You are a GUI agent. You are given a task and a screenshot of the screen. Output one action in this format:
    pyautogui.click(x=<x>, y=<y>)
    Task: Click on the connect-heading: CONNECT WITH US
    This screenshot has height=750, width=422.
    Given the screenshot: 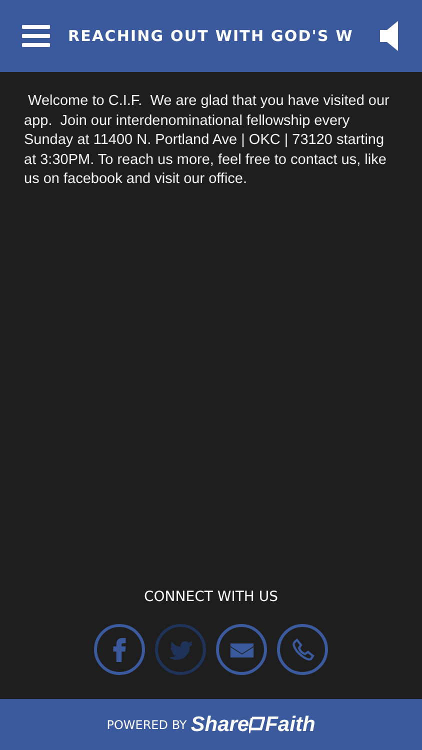 What is the action you would take?
    pyautogui.click(x=211, y=597)
    